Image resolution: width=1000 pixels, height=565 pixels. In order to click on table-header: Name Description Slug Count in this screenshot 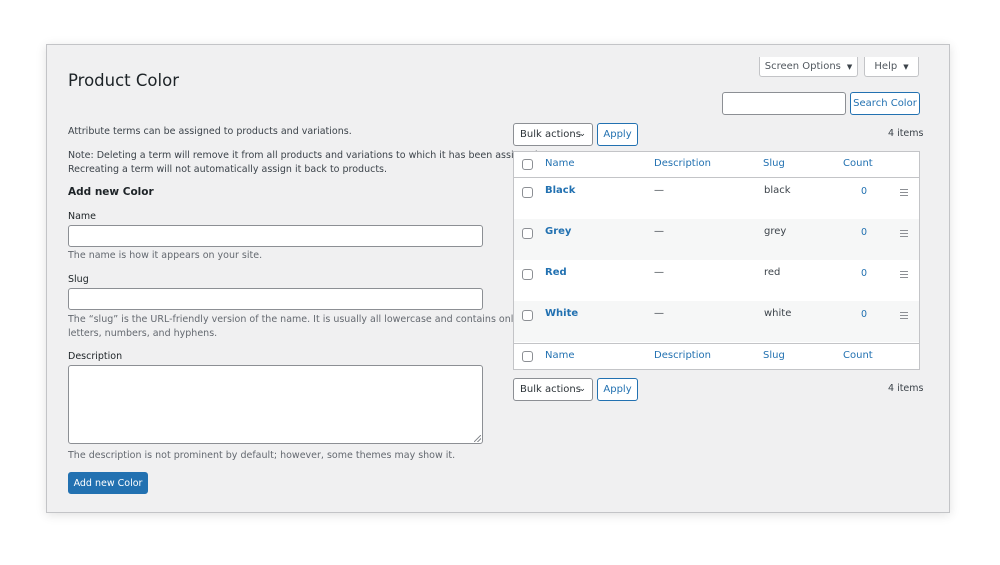, I will do `click(716, 165)`.